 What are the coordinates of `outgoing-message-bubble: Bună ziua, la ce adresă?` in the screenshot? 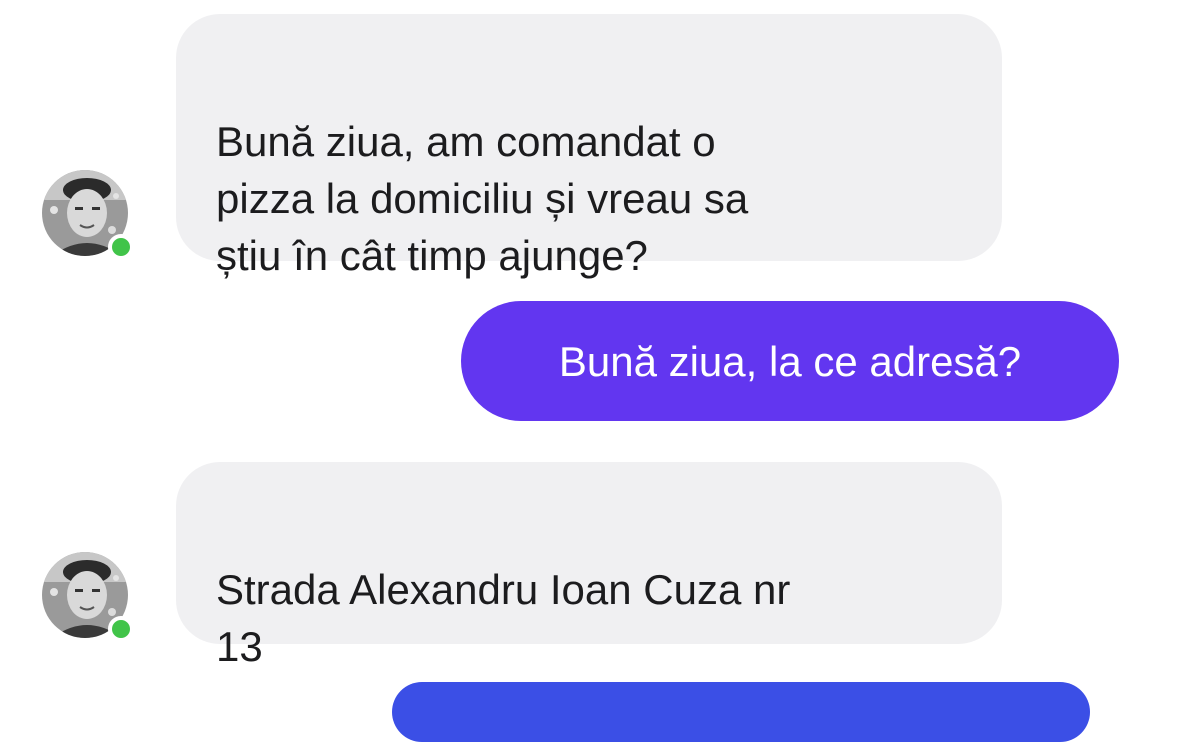 It's located at (790, 361).